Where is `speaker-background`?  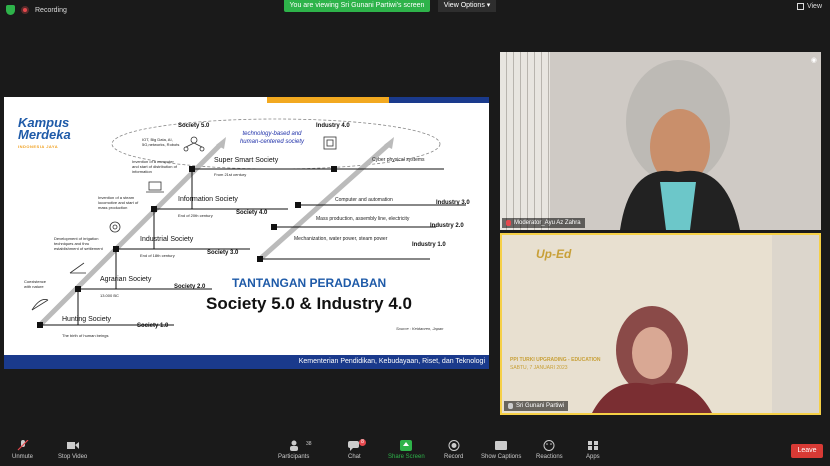
speaker-background is located at coordinates (705, 324).